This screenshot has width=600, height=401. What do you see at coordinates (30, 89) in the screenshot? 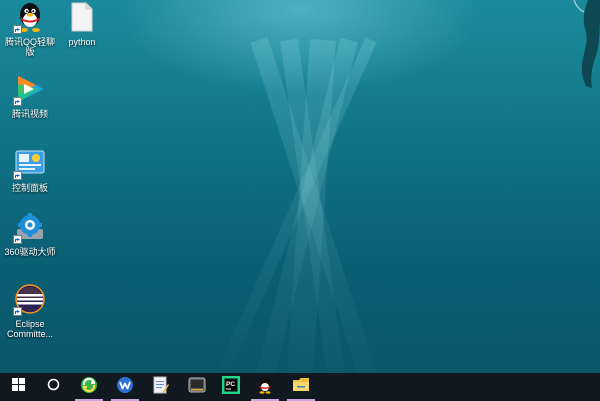
I see `tencent-video-icon` at bounding box center [30, 89].